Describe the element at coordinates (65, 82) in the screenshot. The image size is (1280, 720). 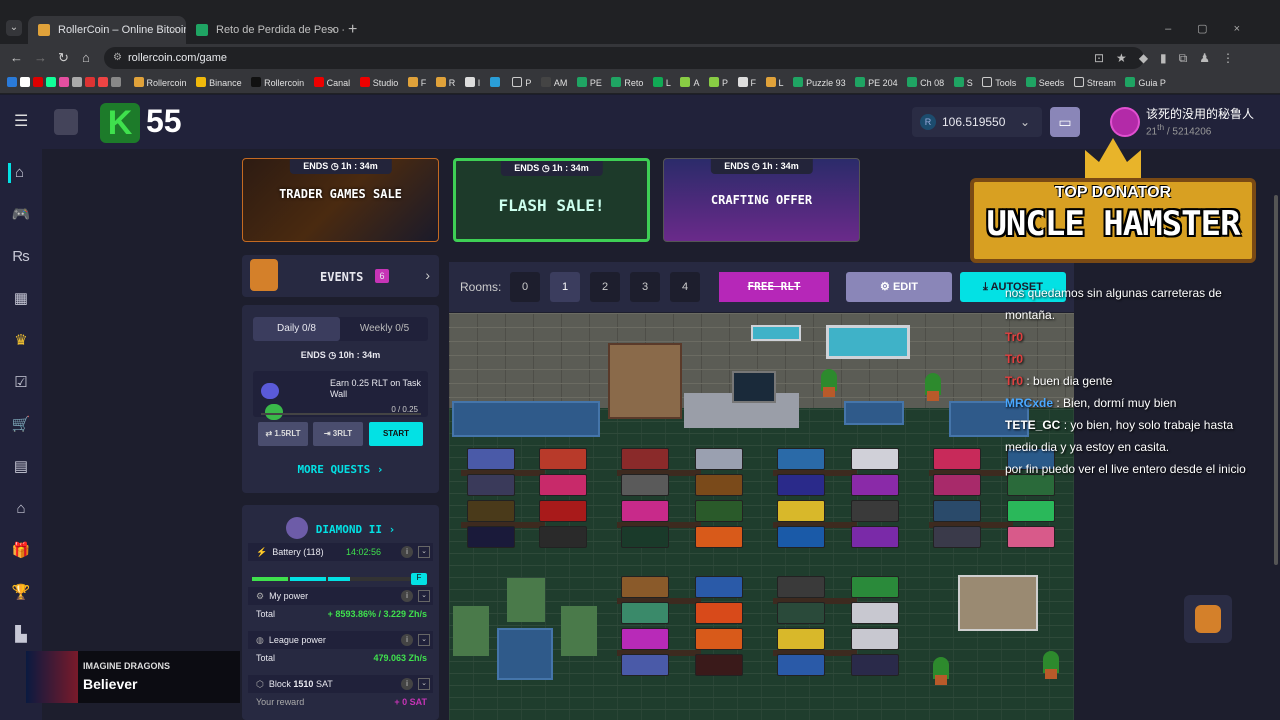
I see `bookmark-icons-group` at that location.